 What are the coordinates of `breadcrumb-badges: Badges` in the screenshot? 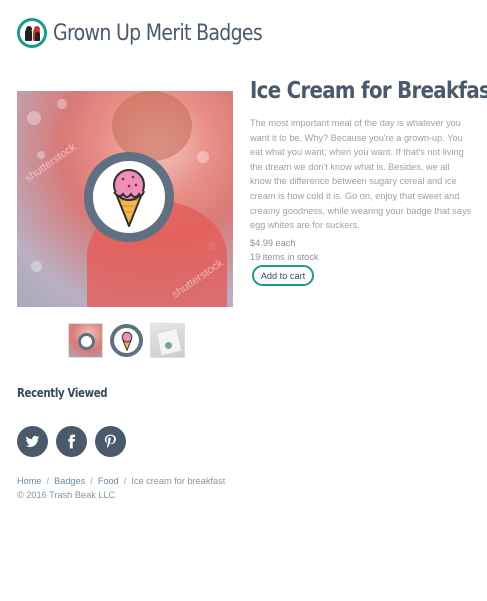 It's located at (69, 481).